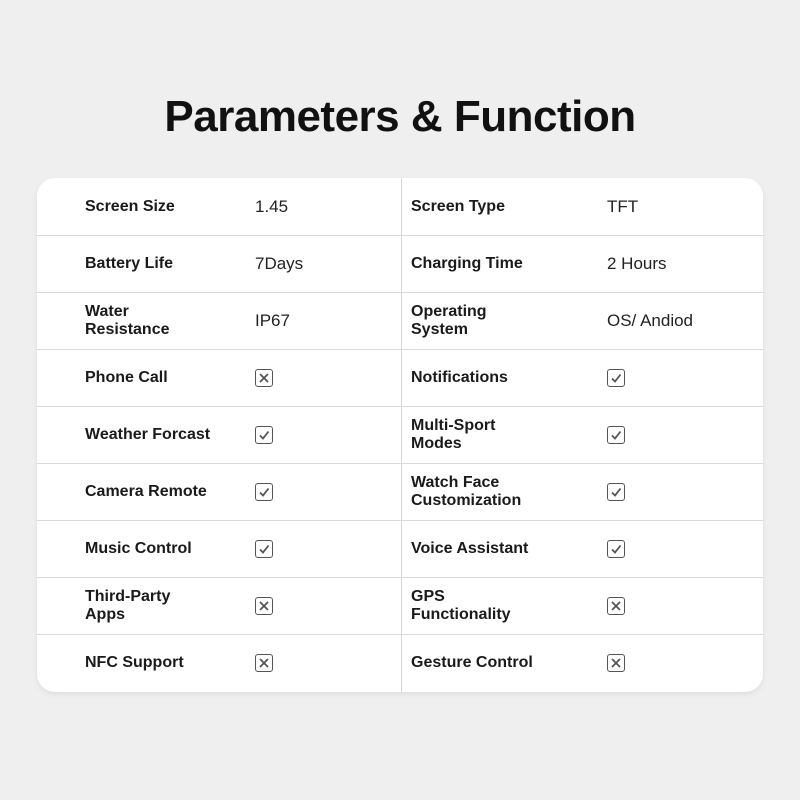 This screenshot has width=800, height=800. What do you see at coordinates (400, 549) in the screenshot?
I see `table-row: Music Control Voice Assistant` at bounding box center [400, 549].